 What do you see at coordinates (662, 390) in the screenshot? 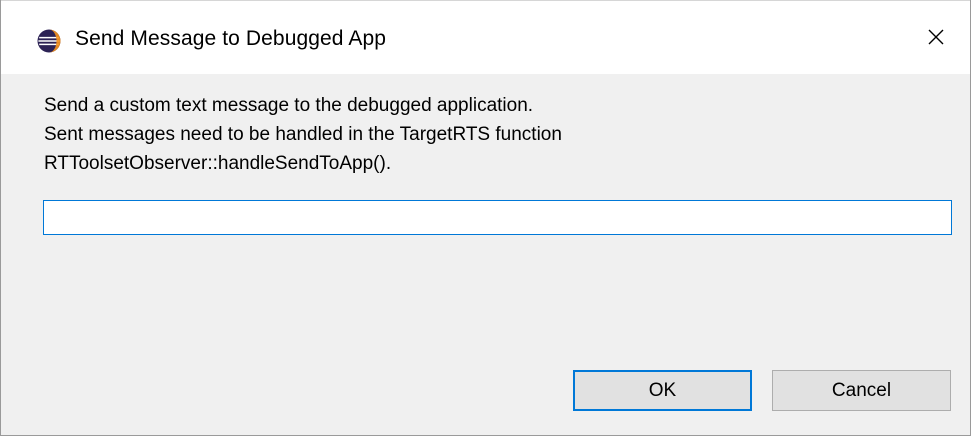
I see `ok-button: OK` at bounding box center [662, 390].